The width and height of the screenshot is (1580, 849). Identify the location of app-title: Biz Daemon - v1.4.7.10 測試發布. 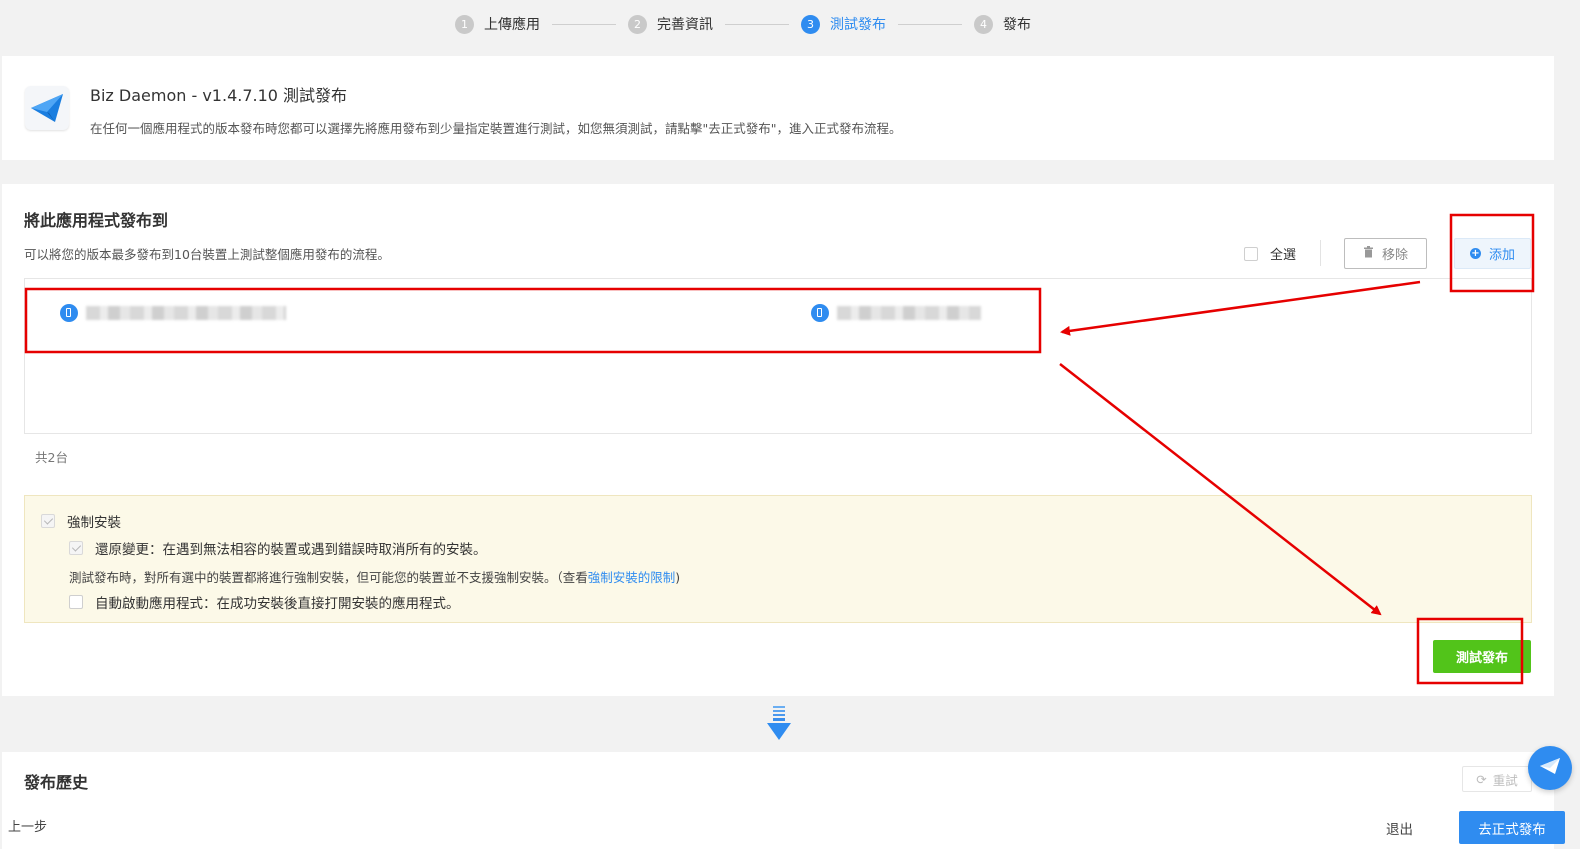
(219, 95).